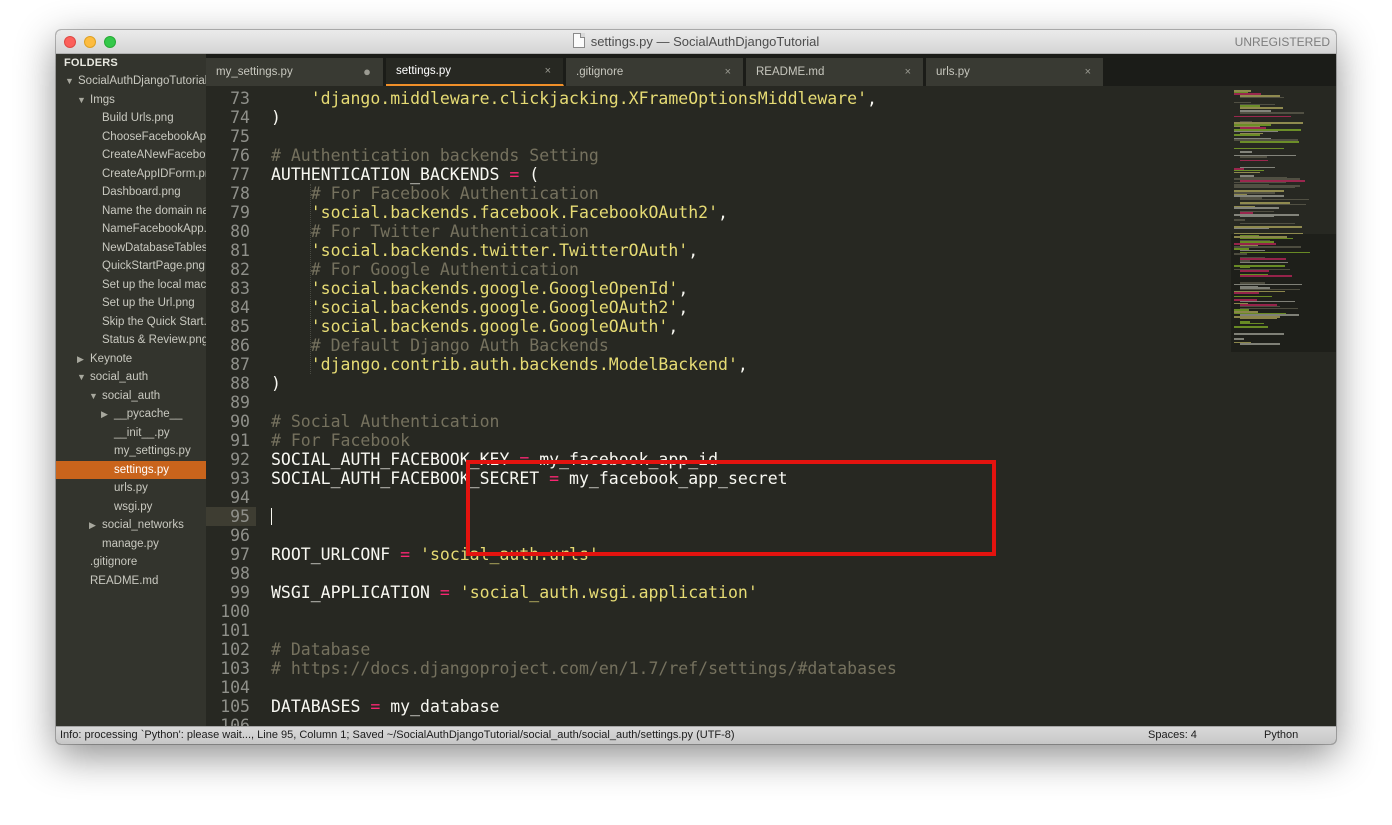 The height and width of the screenshot is (825, 1392). Describe the element at coordinates (131, 118) in the screenshot. I see `file-item-build-urls-png: Build Urls.png` at that location.